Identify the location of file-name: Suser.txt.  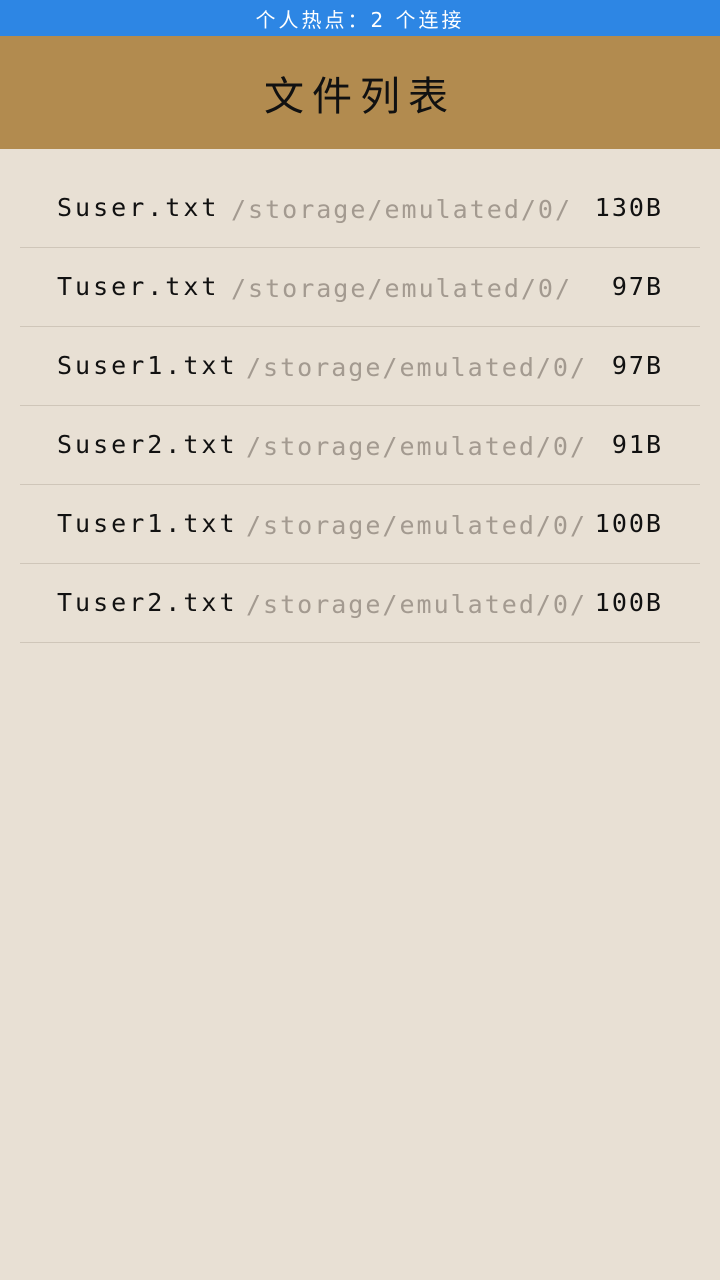
(138, 207).